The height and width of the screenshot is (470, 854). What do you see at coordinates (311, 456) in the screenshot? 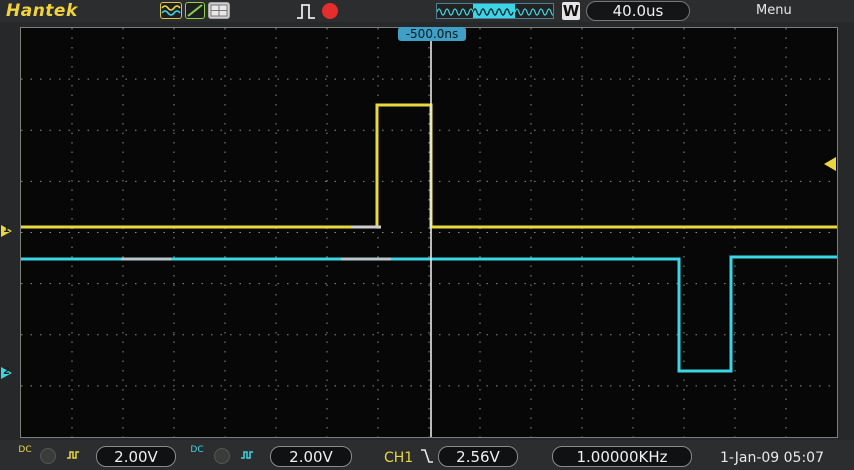
I see `ch2-volts-div: 2.00V` at bounding box center [311, 456].